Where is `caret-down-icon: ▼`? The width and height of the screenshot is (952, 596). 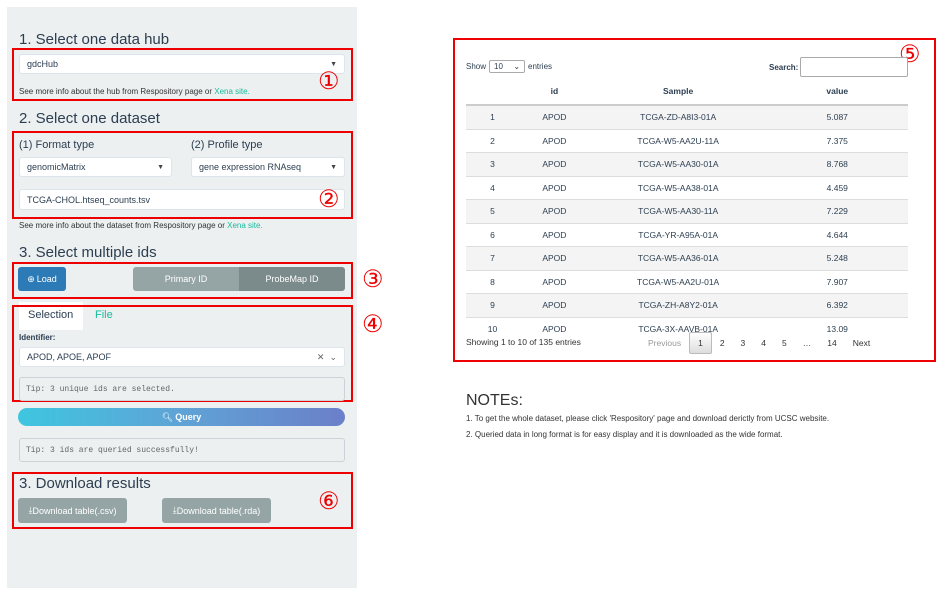 caret-down-icon: ▼ is located at coordinates (333, 167).